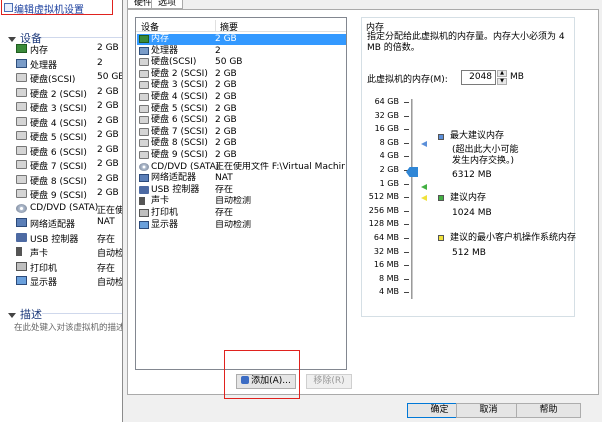 The image size is (602, 422). Describe the element at coordinates (241, 132) in the screenshot. I see `device-list-row: 硬盘 7 (SCSI) 2 GB` at that location.